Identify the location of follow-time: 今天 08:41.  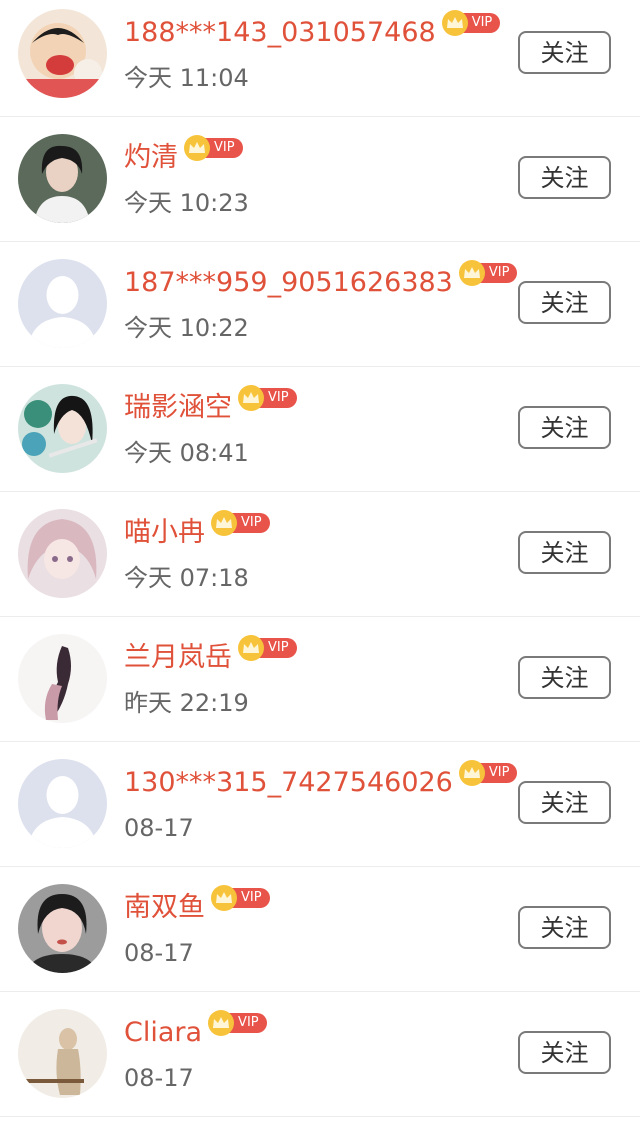
(186, 453).